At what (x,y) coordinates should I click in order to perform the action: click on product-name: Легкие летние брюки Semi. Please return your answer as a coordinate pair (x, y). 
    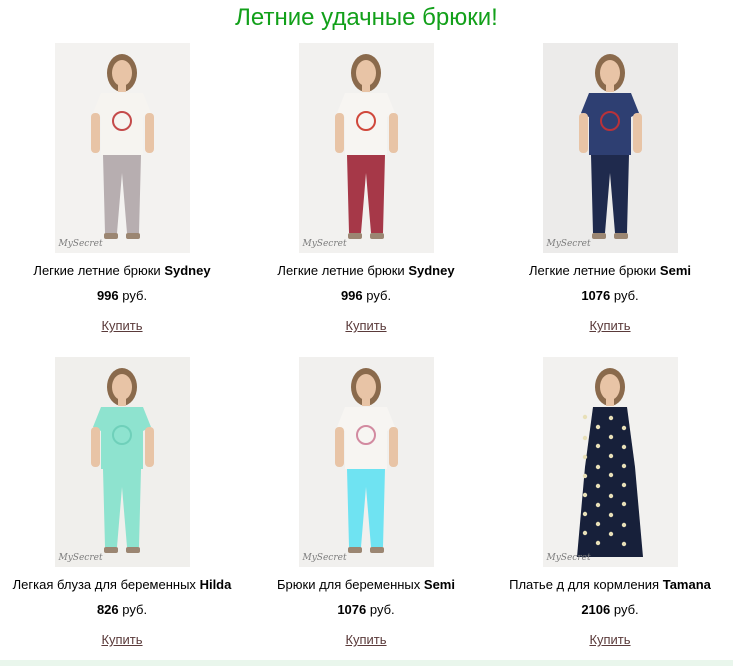
    Looking at the image, I should click on (610, 270).